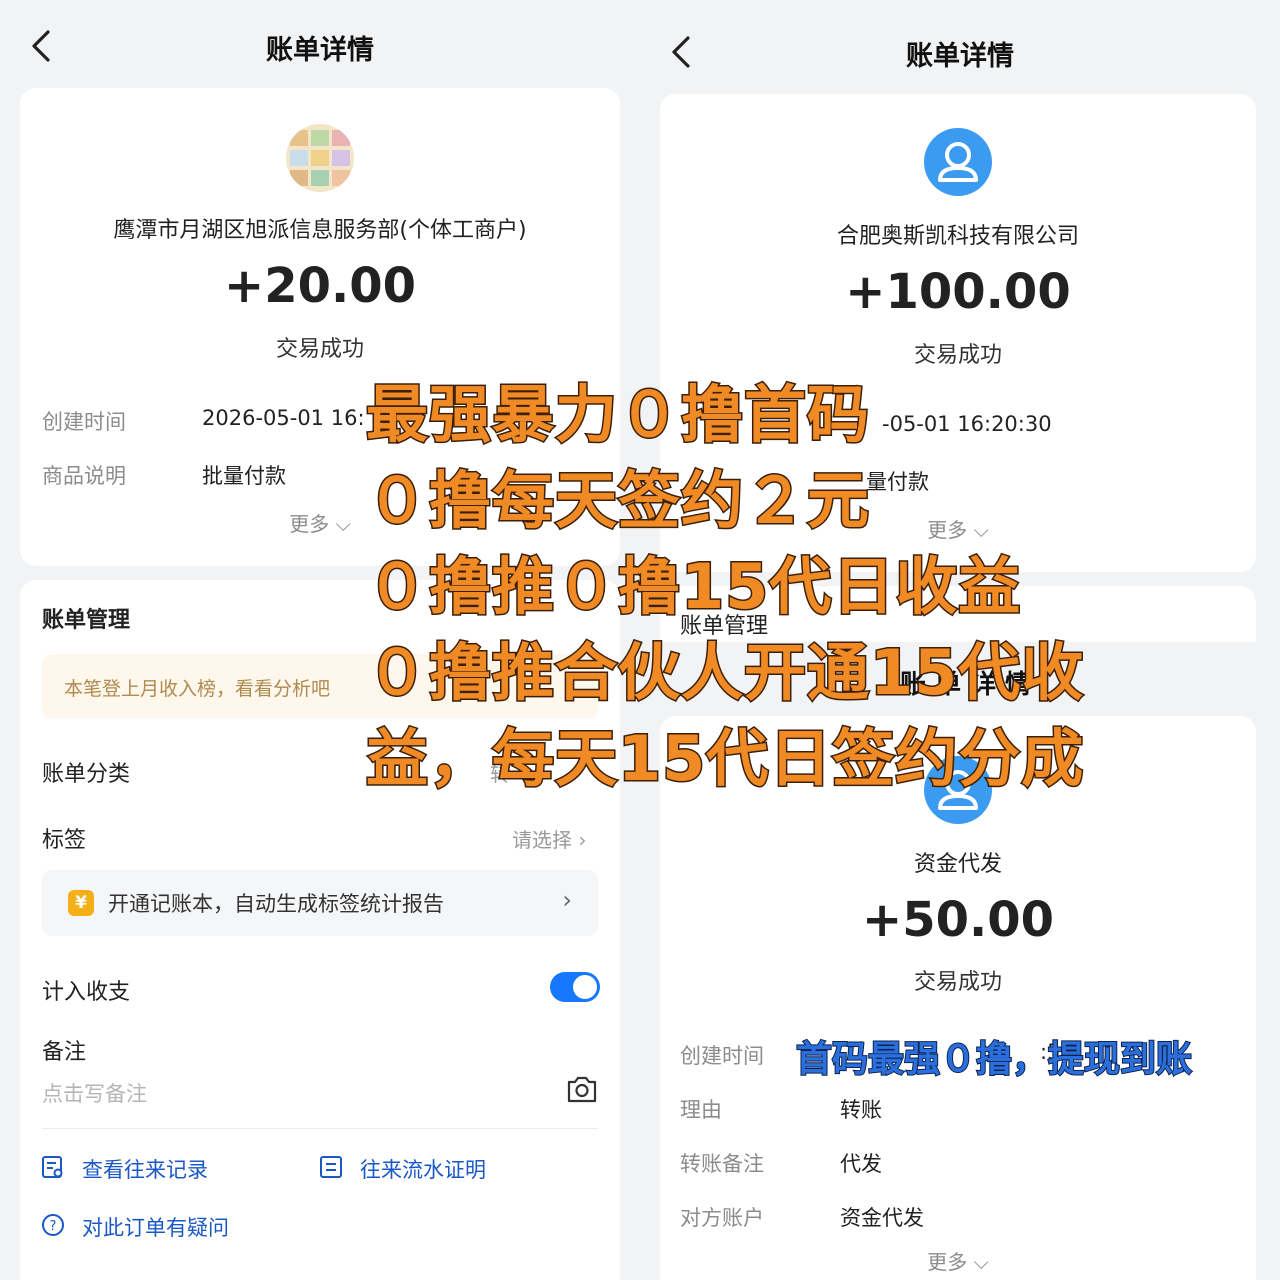 This screenshot has height=1280, width=1280. Describe the element at coordinates (320, 230) in the screenshot. I see `merchant-name: 鹰潭市月湖区旭派信息服务部(个体工商户)` at that location.